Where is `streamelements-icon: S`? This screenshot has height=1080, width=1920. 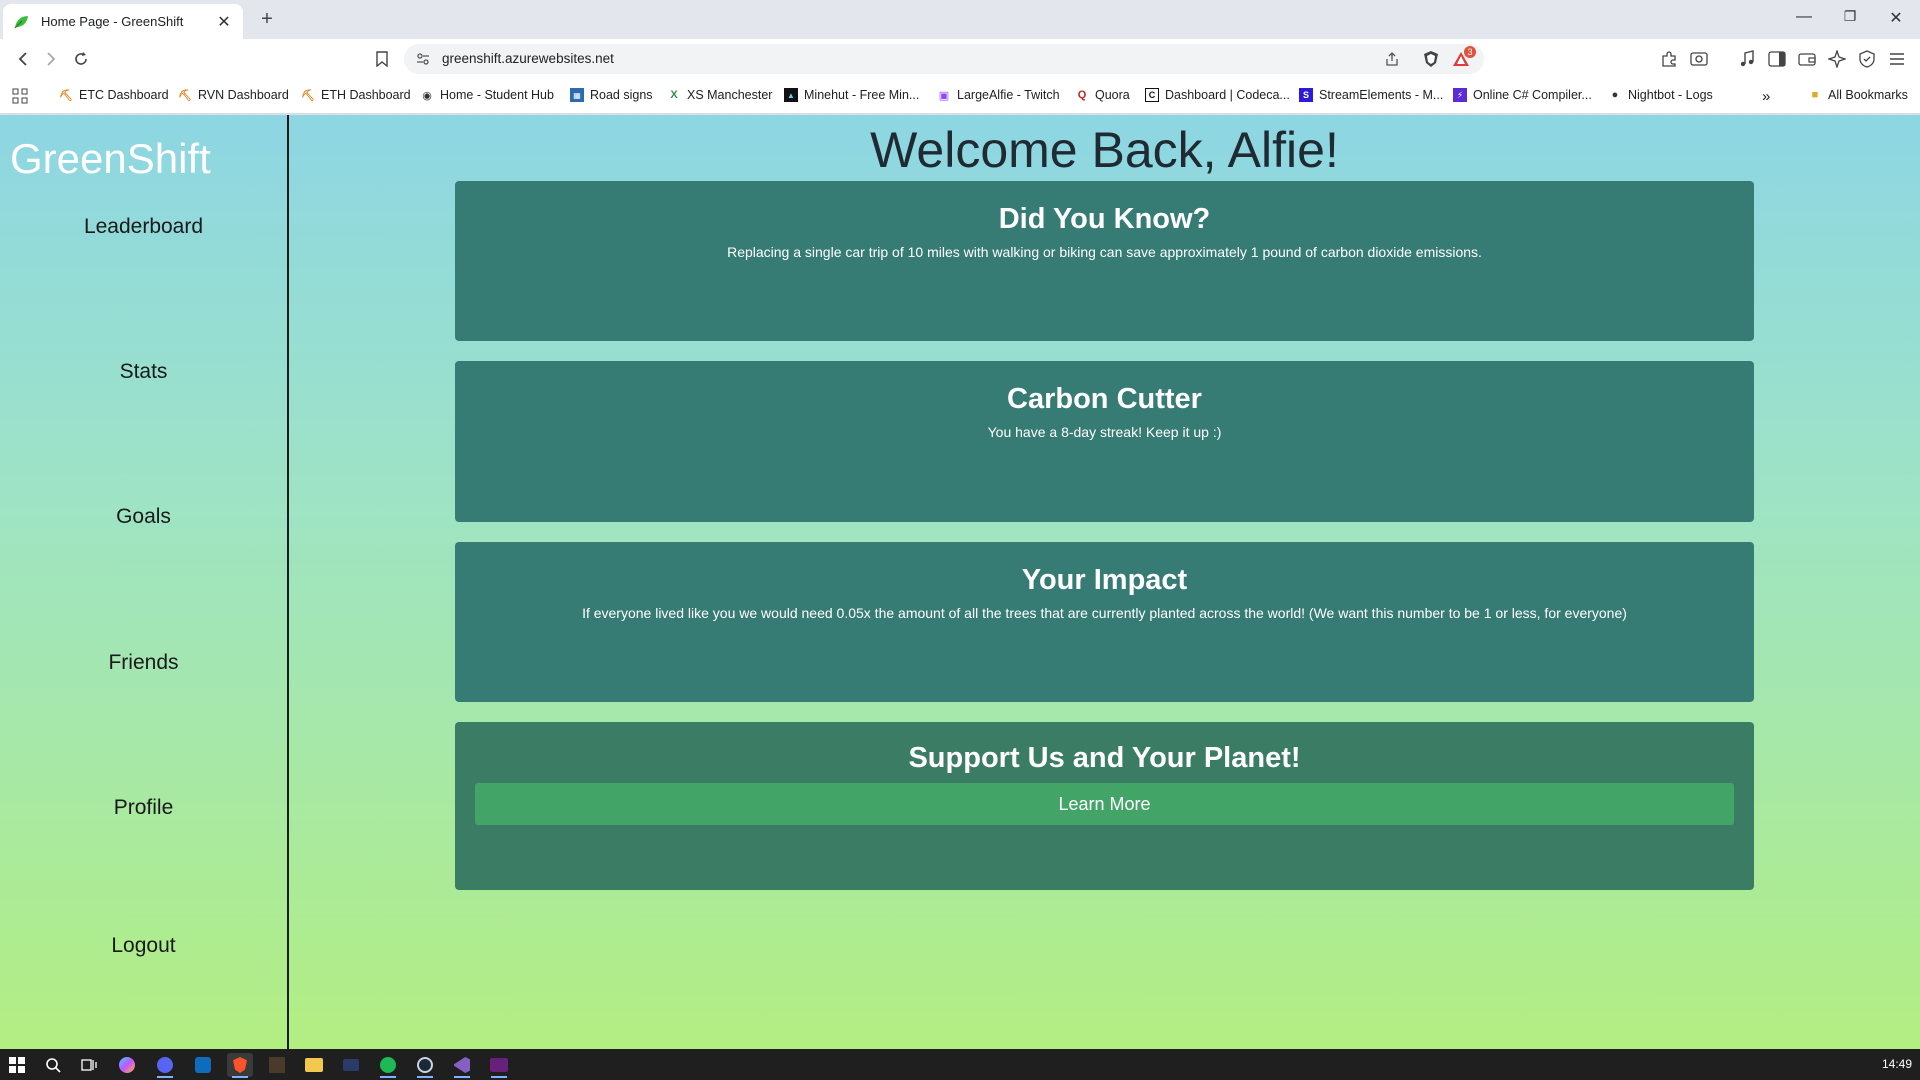 streamelements-icon: S is located at coordinates (1306, 95).